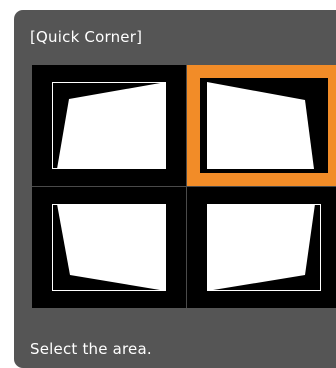 This screenshot has width=336, height=368. I want to click on keystone-top-left-icon, so click(109, 125).